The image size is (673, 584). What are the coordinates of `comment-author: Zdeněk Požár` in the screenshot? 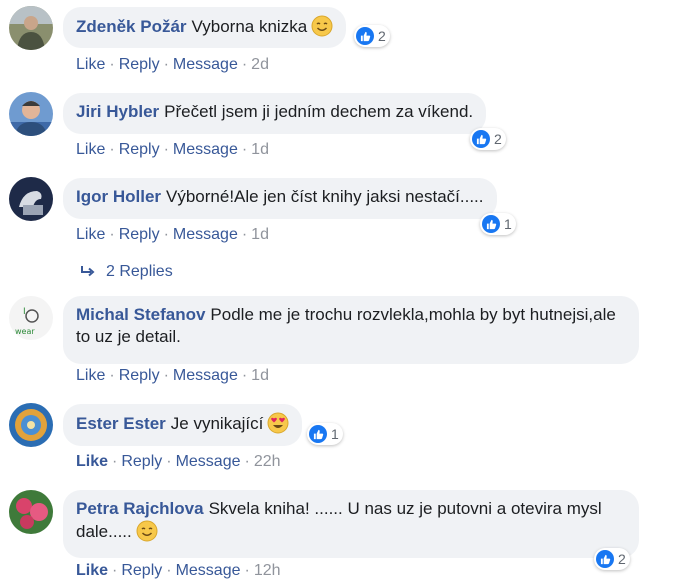 It's located at (131, 26).